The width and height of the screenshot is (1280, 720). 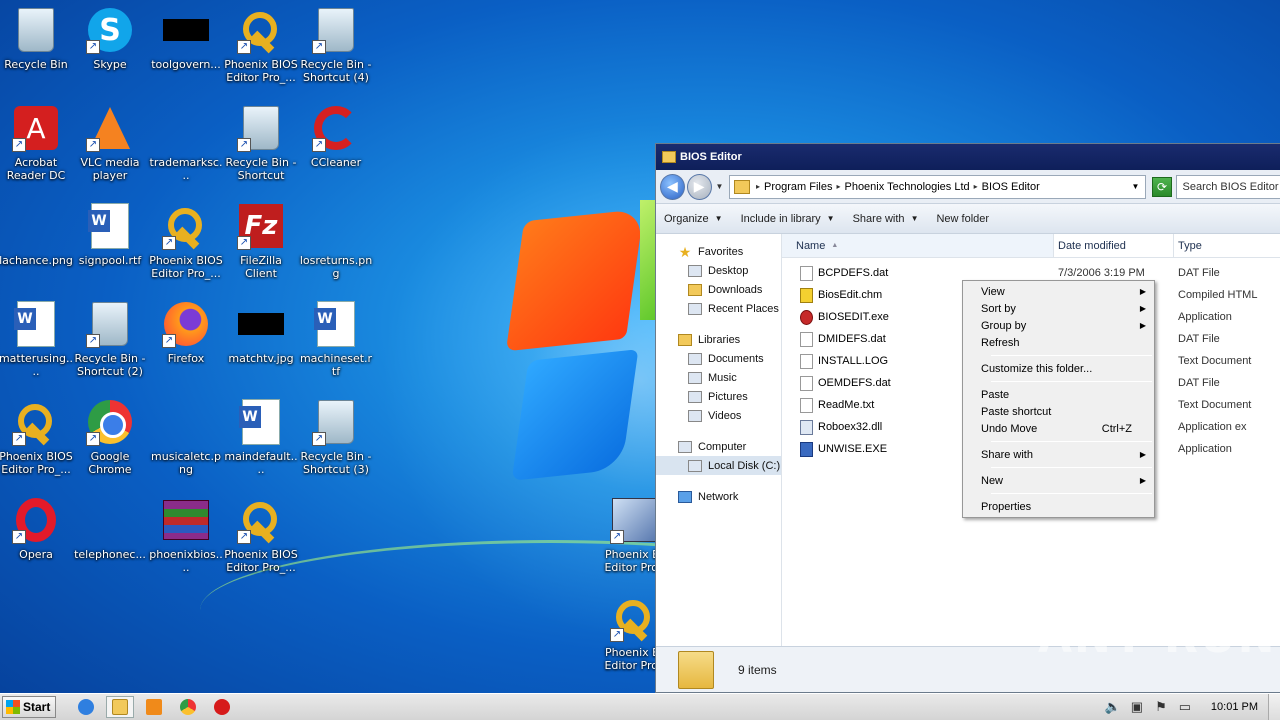 I want to click on breadcrumb-program-files: Program Files, so click(x=798, y=187).